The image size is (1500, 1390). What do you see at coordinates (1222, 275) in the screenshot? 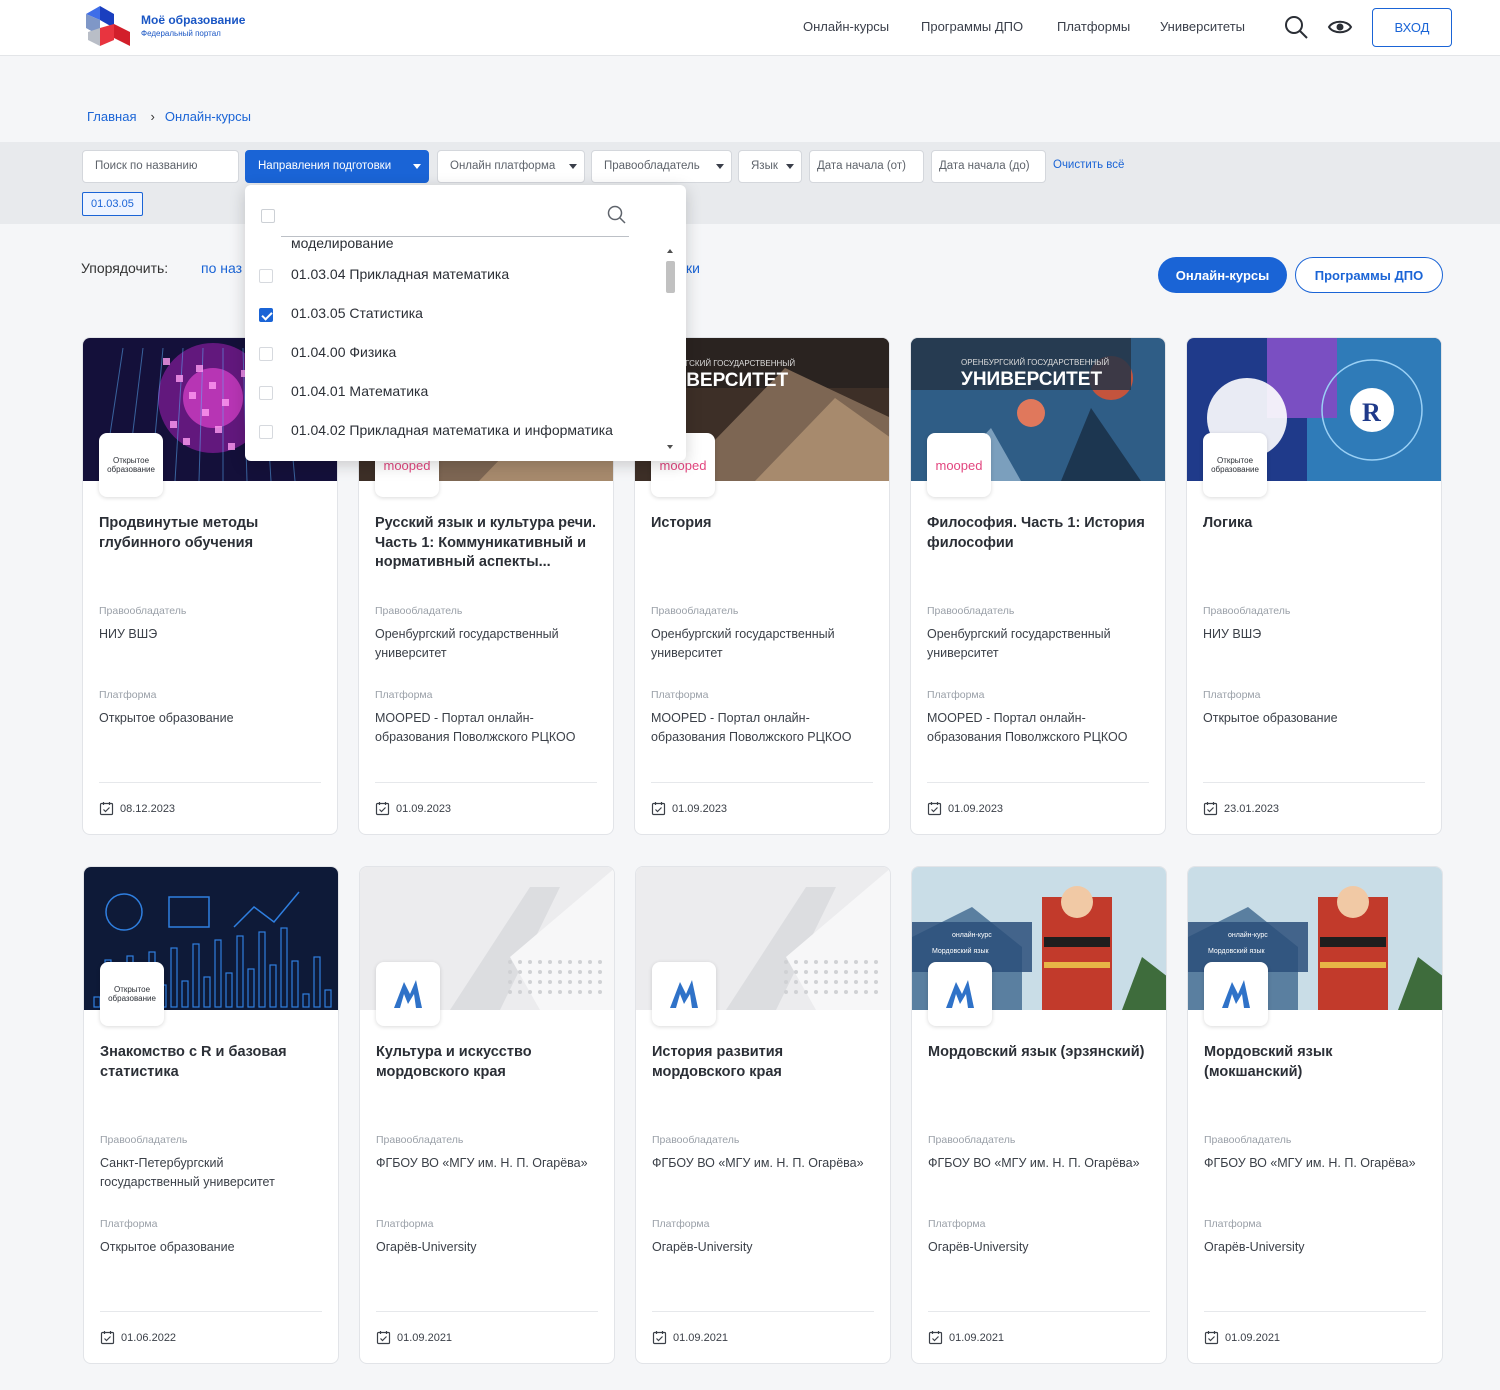
I see `tab-online-courses: Онлайн-курсы` at bounding box center [1222, 275].